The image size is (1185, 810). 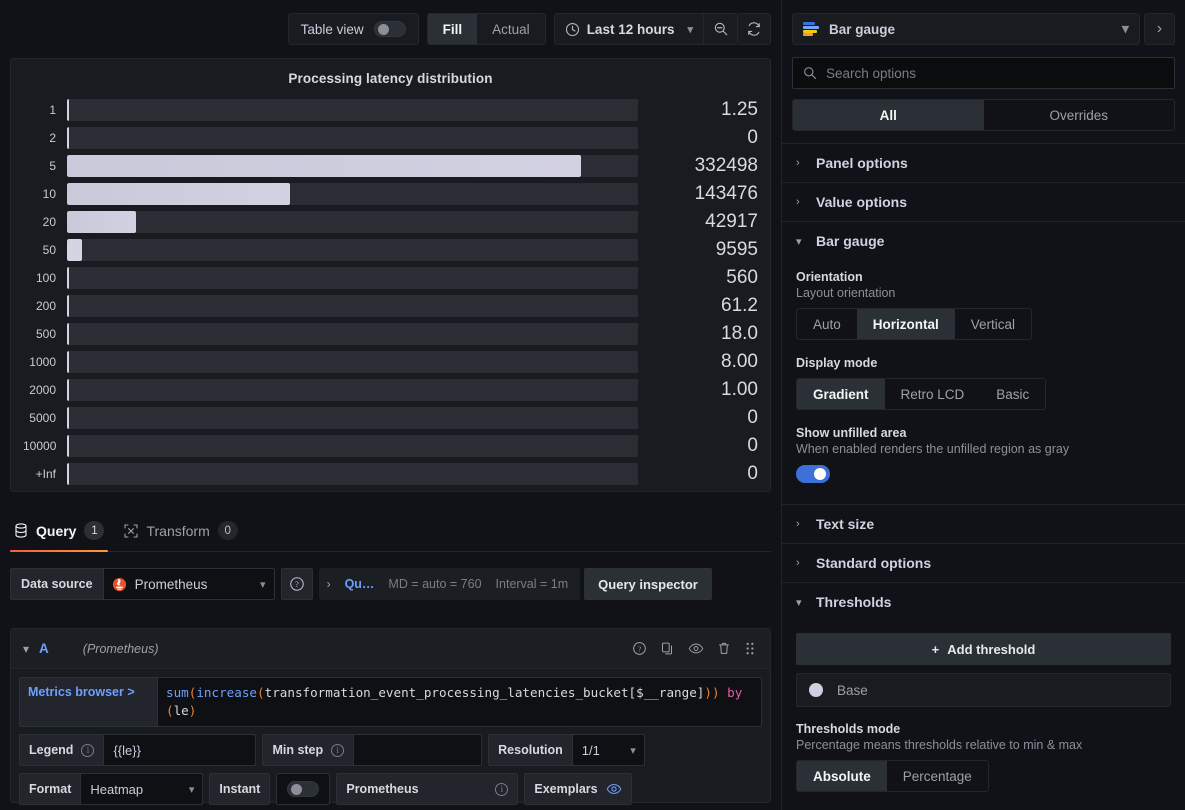 I want to click on format-select: Heatmap ▾, so click(x=142, y=789).